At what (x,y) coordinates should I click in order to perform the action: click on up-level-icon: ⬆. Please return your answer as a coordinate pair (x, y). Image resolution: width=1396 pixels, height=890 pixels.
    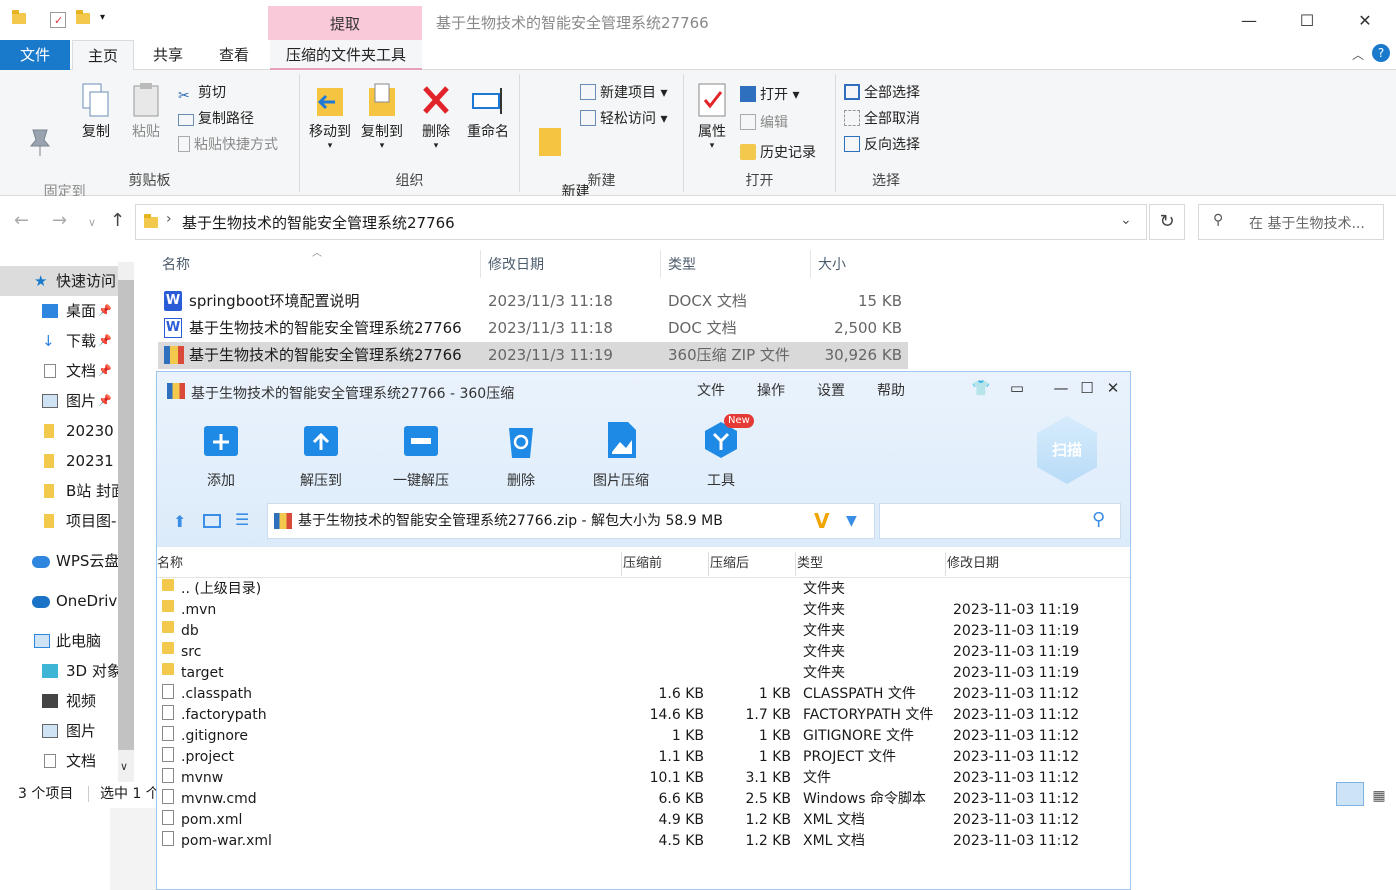
    Looking at the image, I should click on (179, 521).